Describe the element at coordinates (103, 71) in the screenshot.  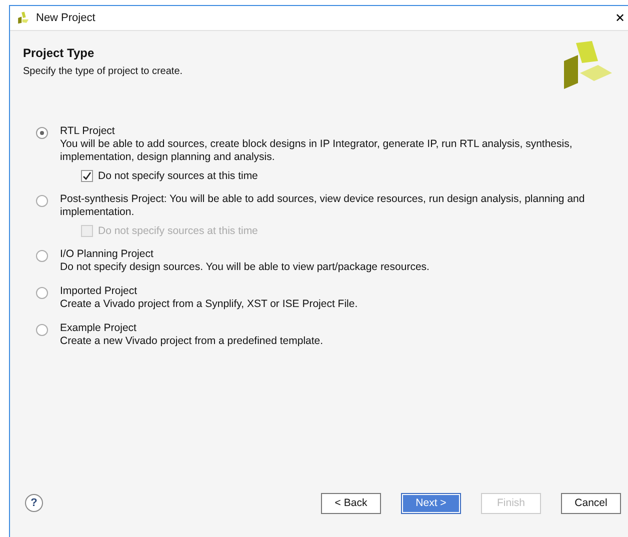
I see `page-subtitle: Specify the type of project to create.` at that location.